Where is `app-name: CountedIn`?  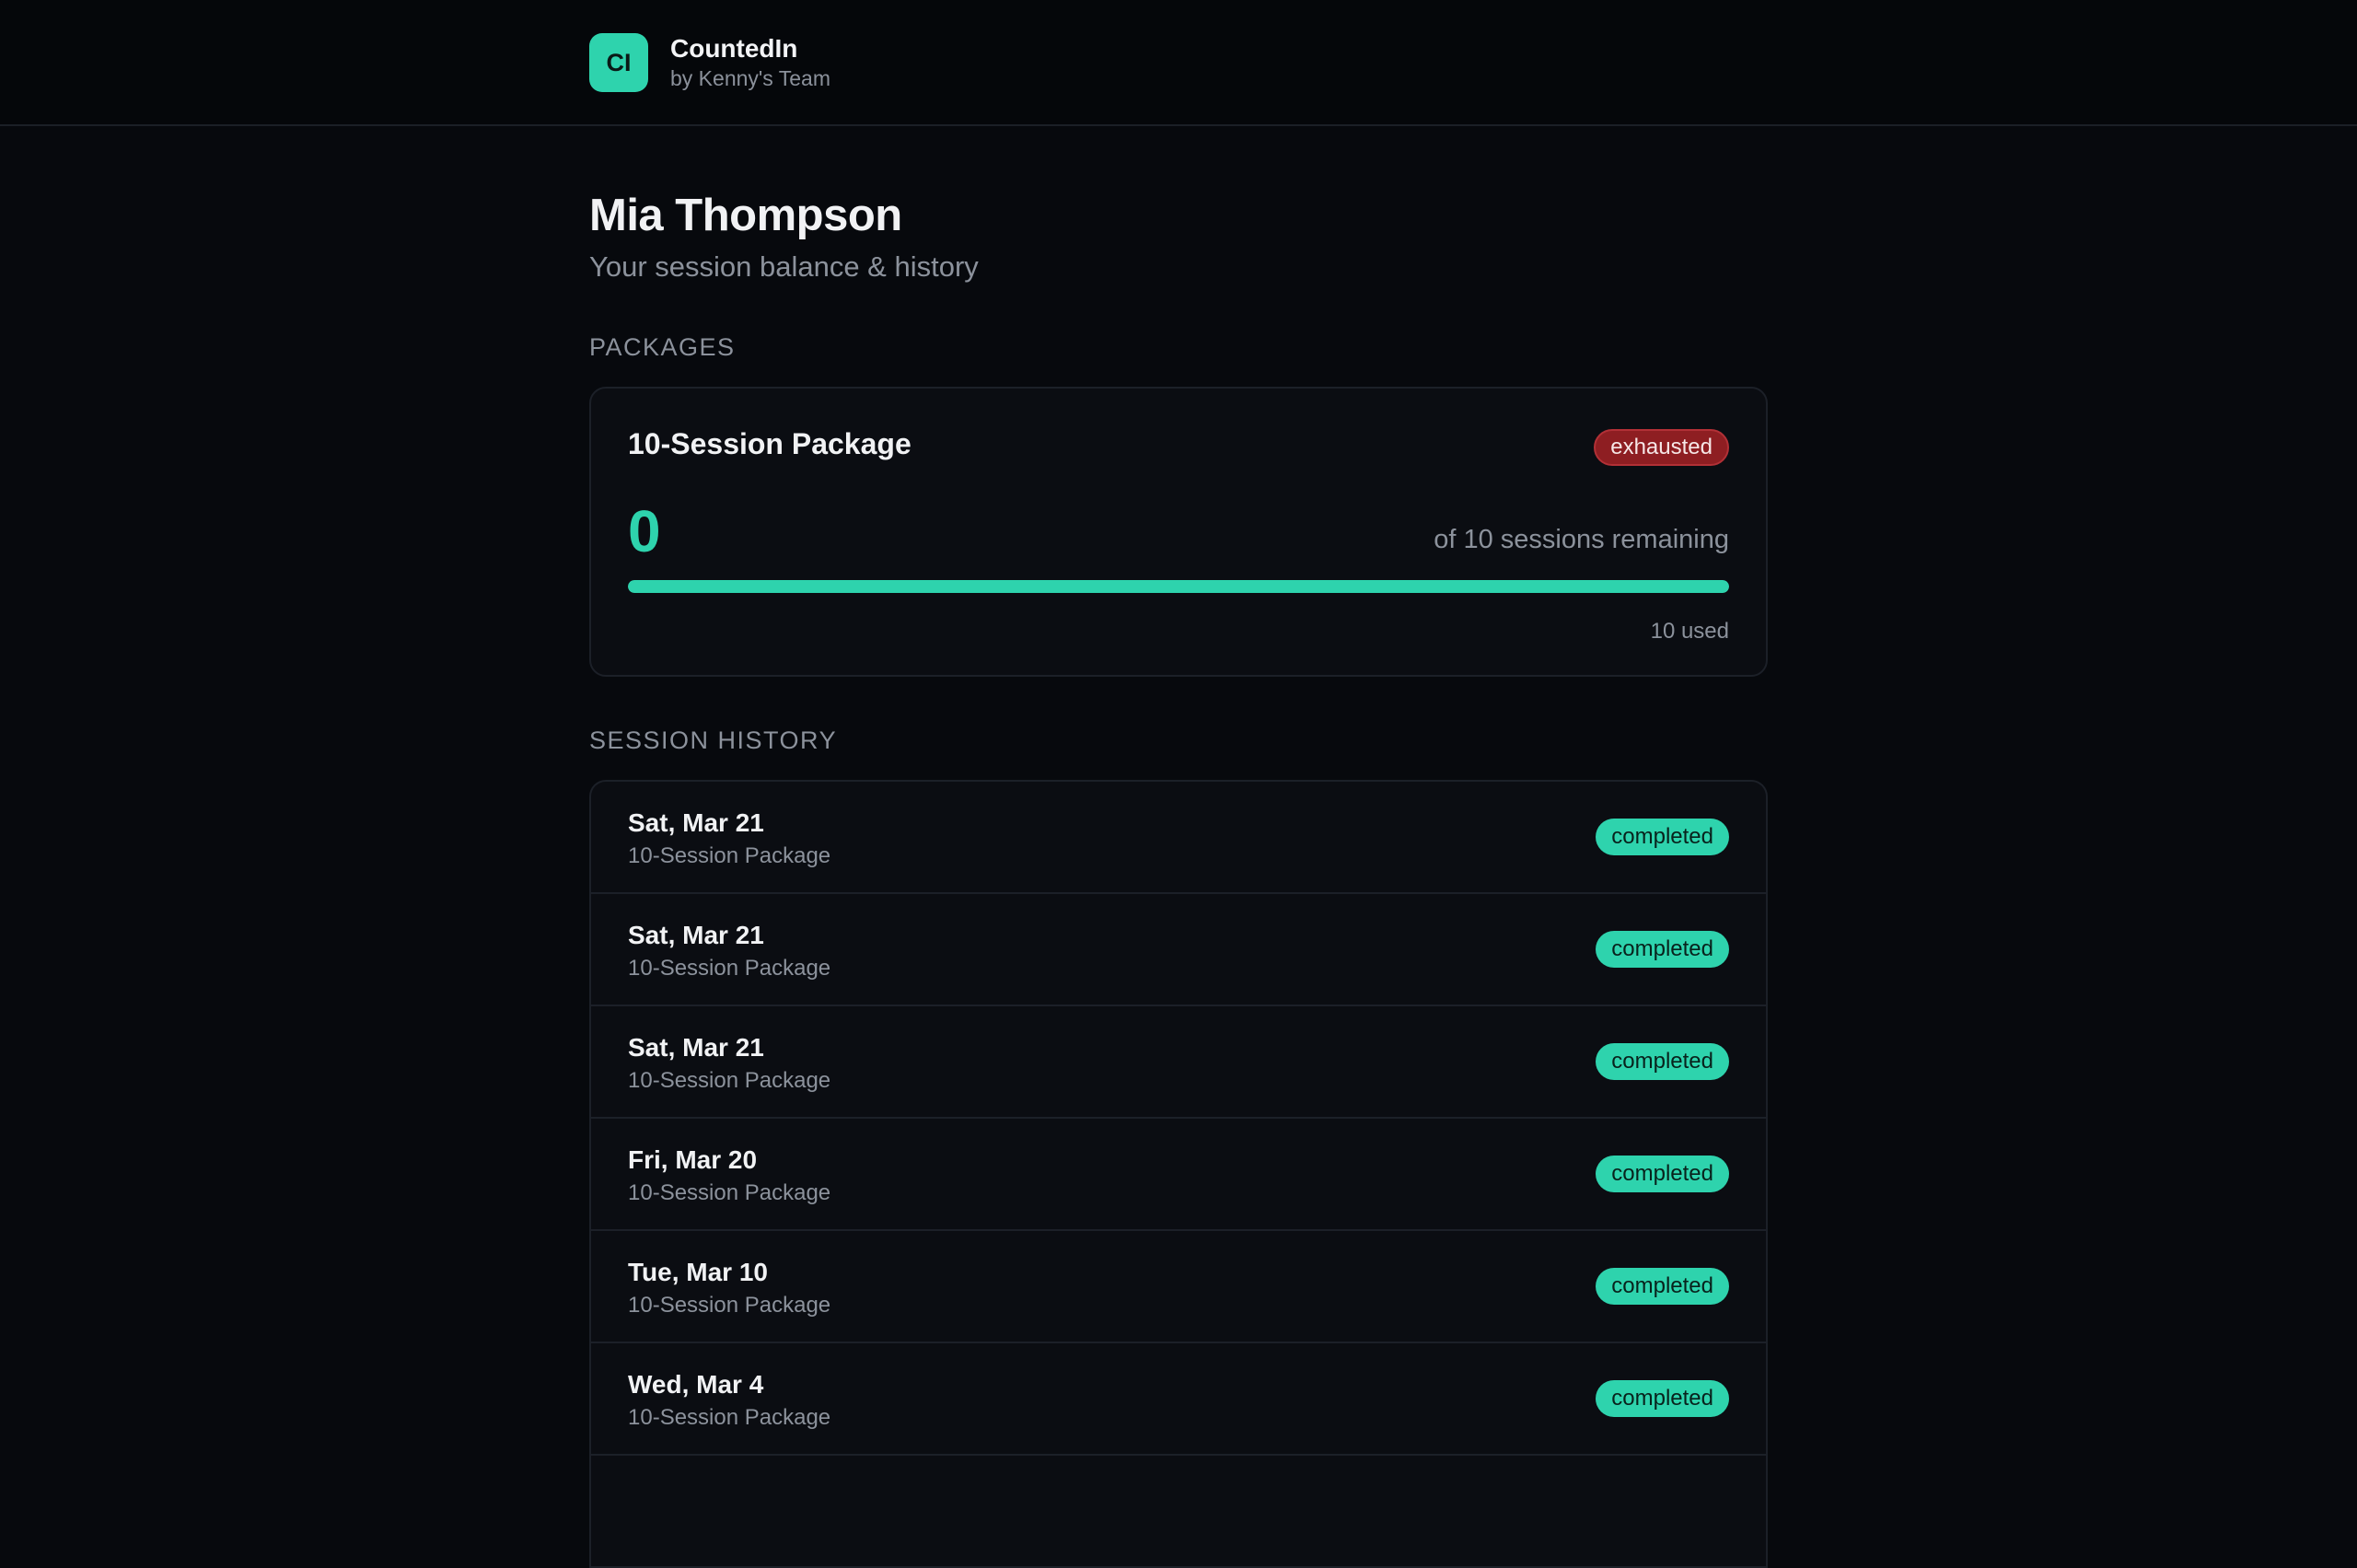
app-name: CountedIn is located at coordinates (734, 48).